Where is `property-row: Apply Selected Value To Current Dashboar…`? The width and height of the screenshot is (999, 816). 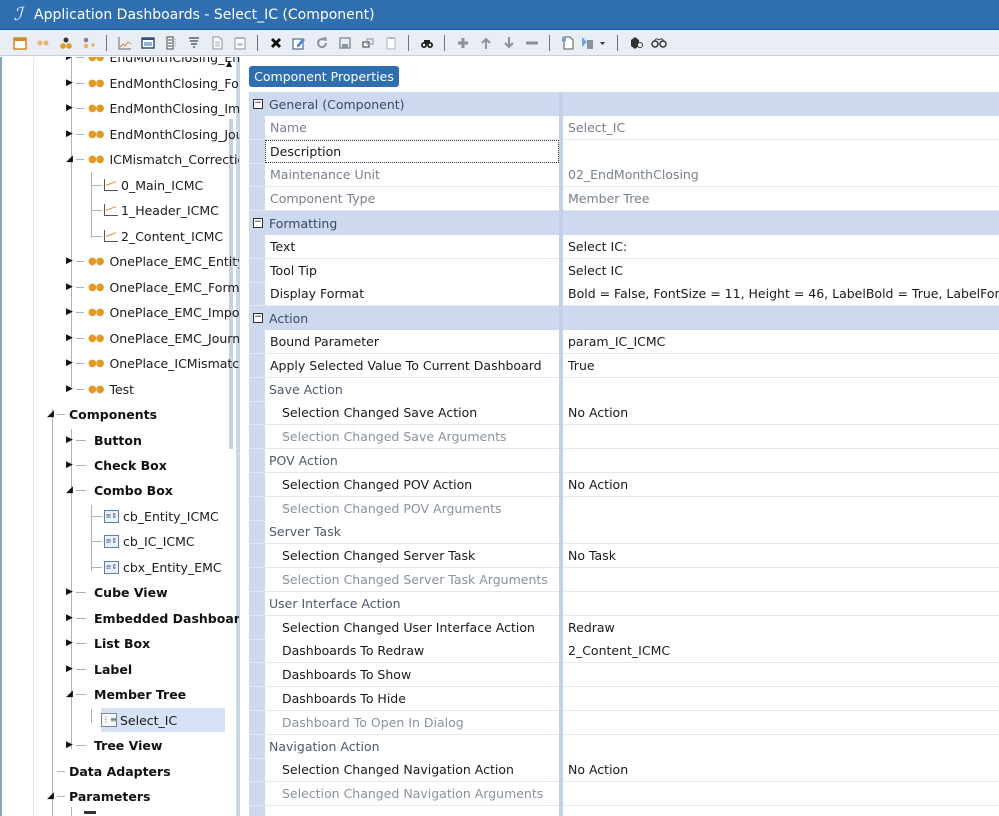 property-row: Apply Selected Value To Current Dashboar… is located at coordinates (624, 366).